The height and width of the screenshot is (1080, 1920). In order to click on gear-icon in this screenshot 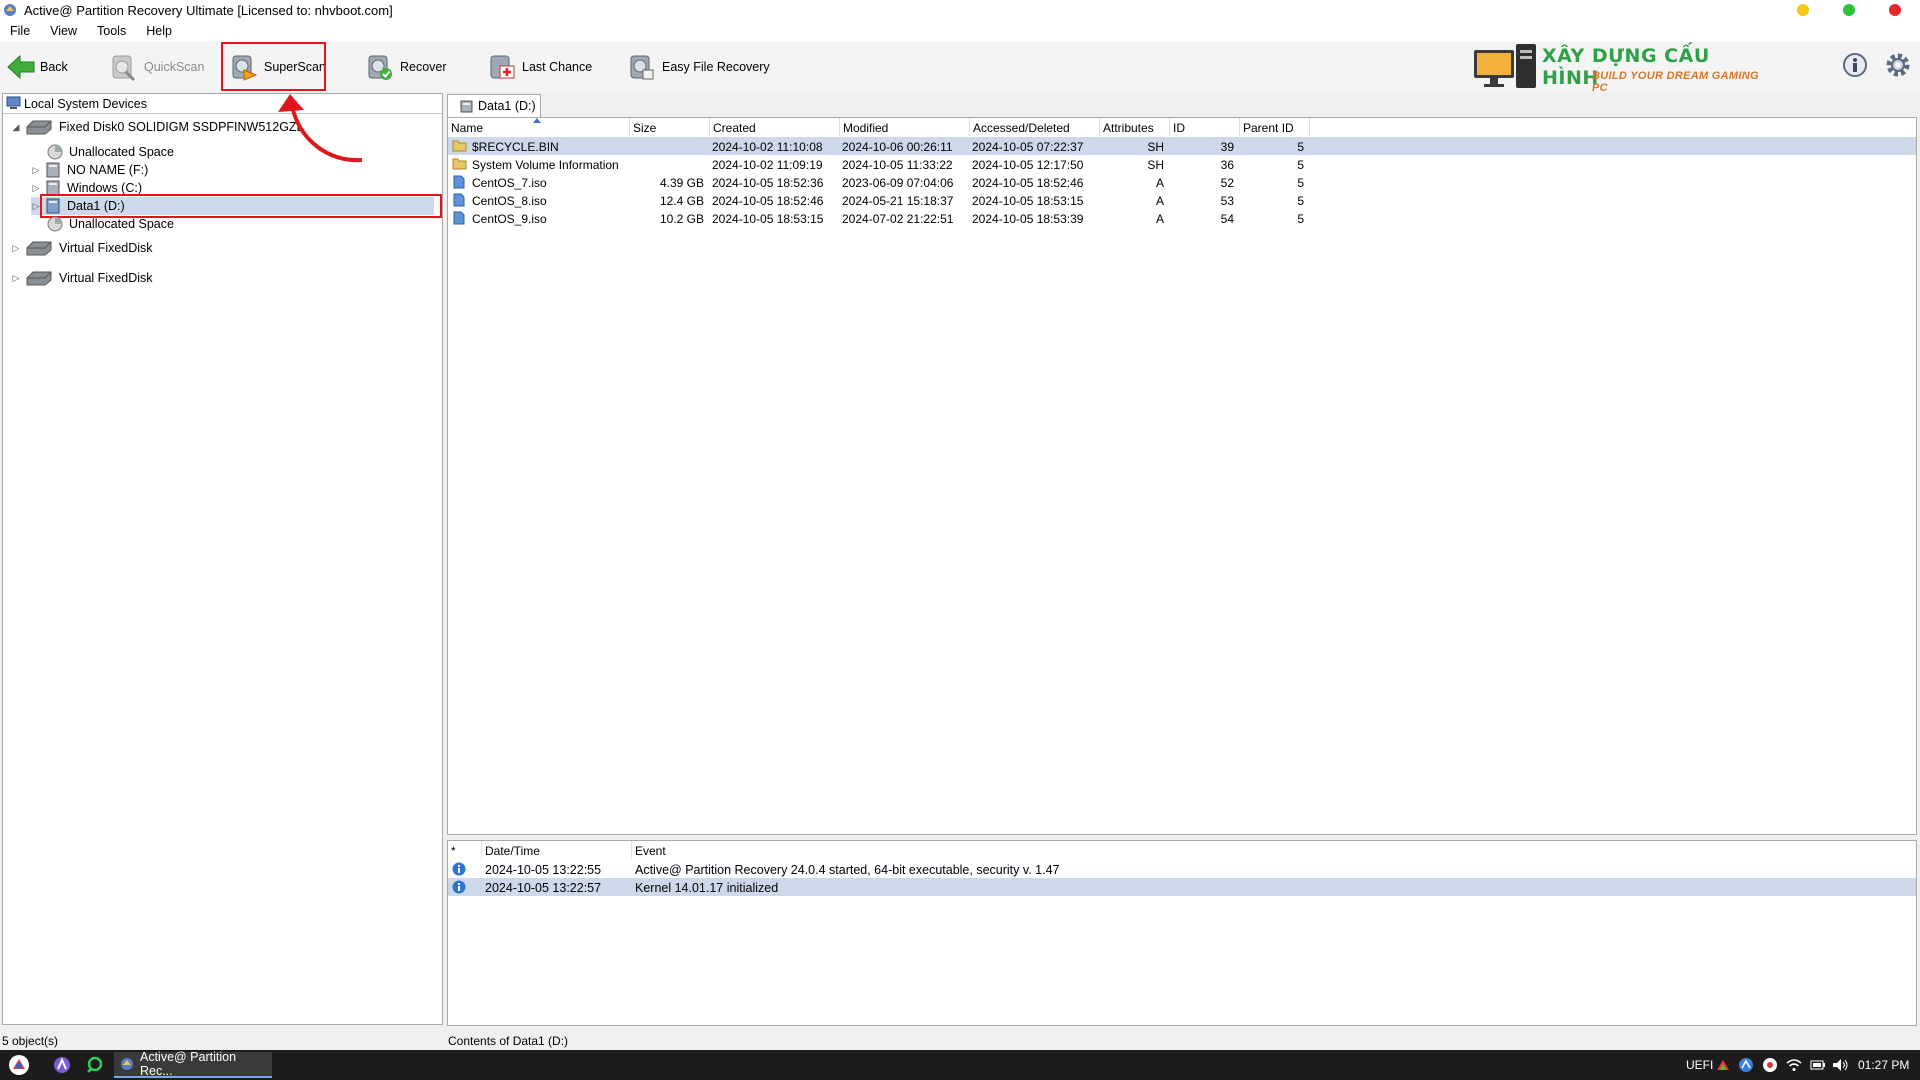, I will do `click(1898, 65)`.